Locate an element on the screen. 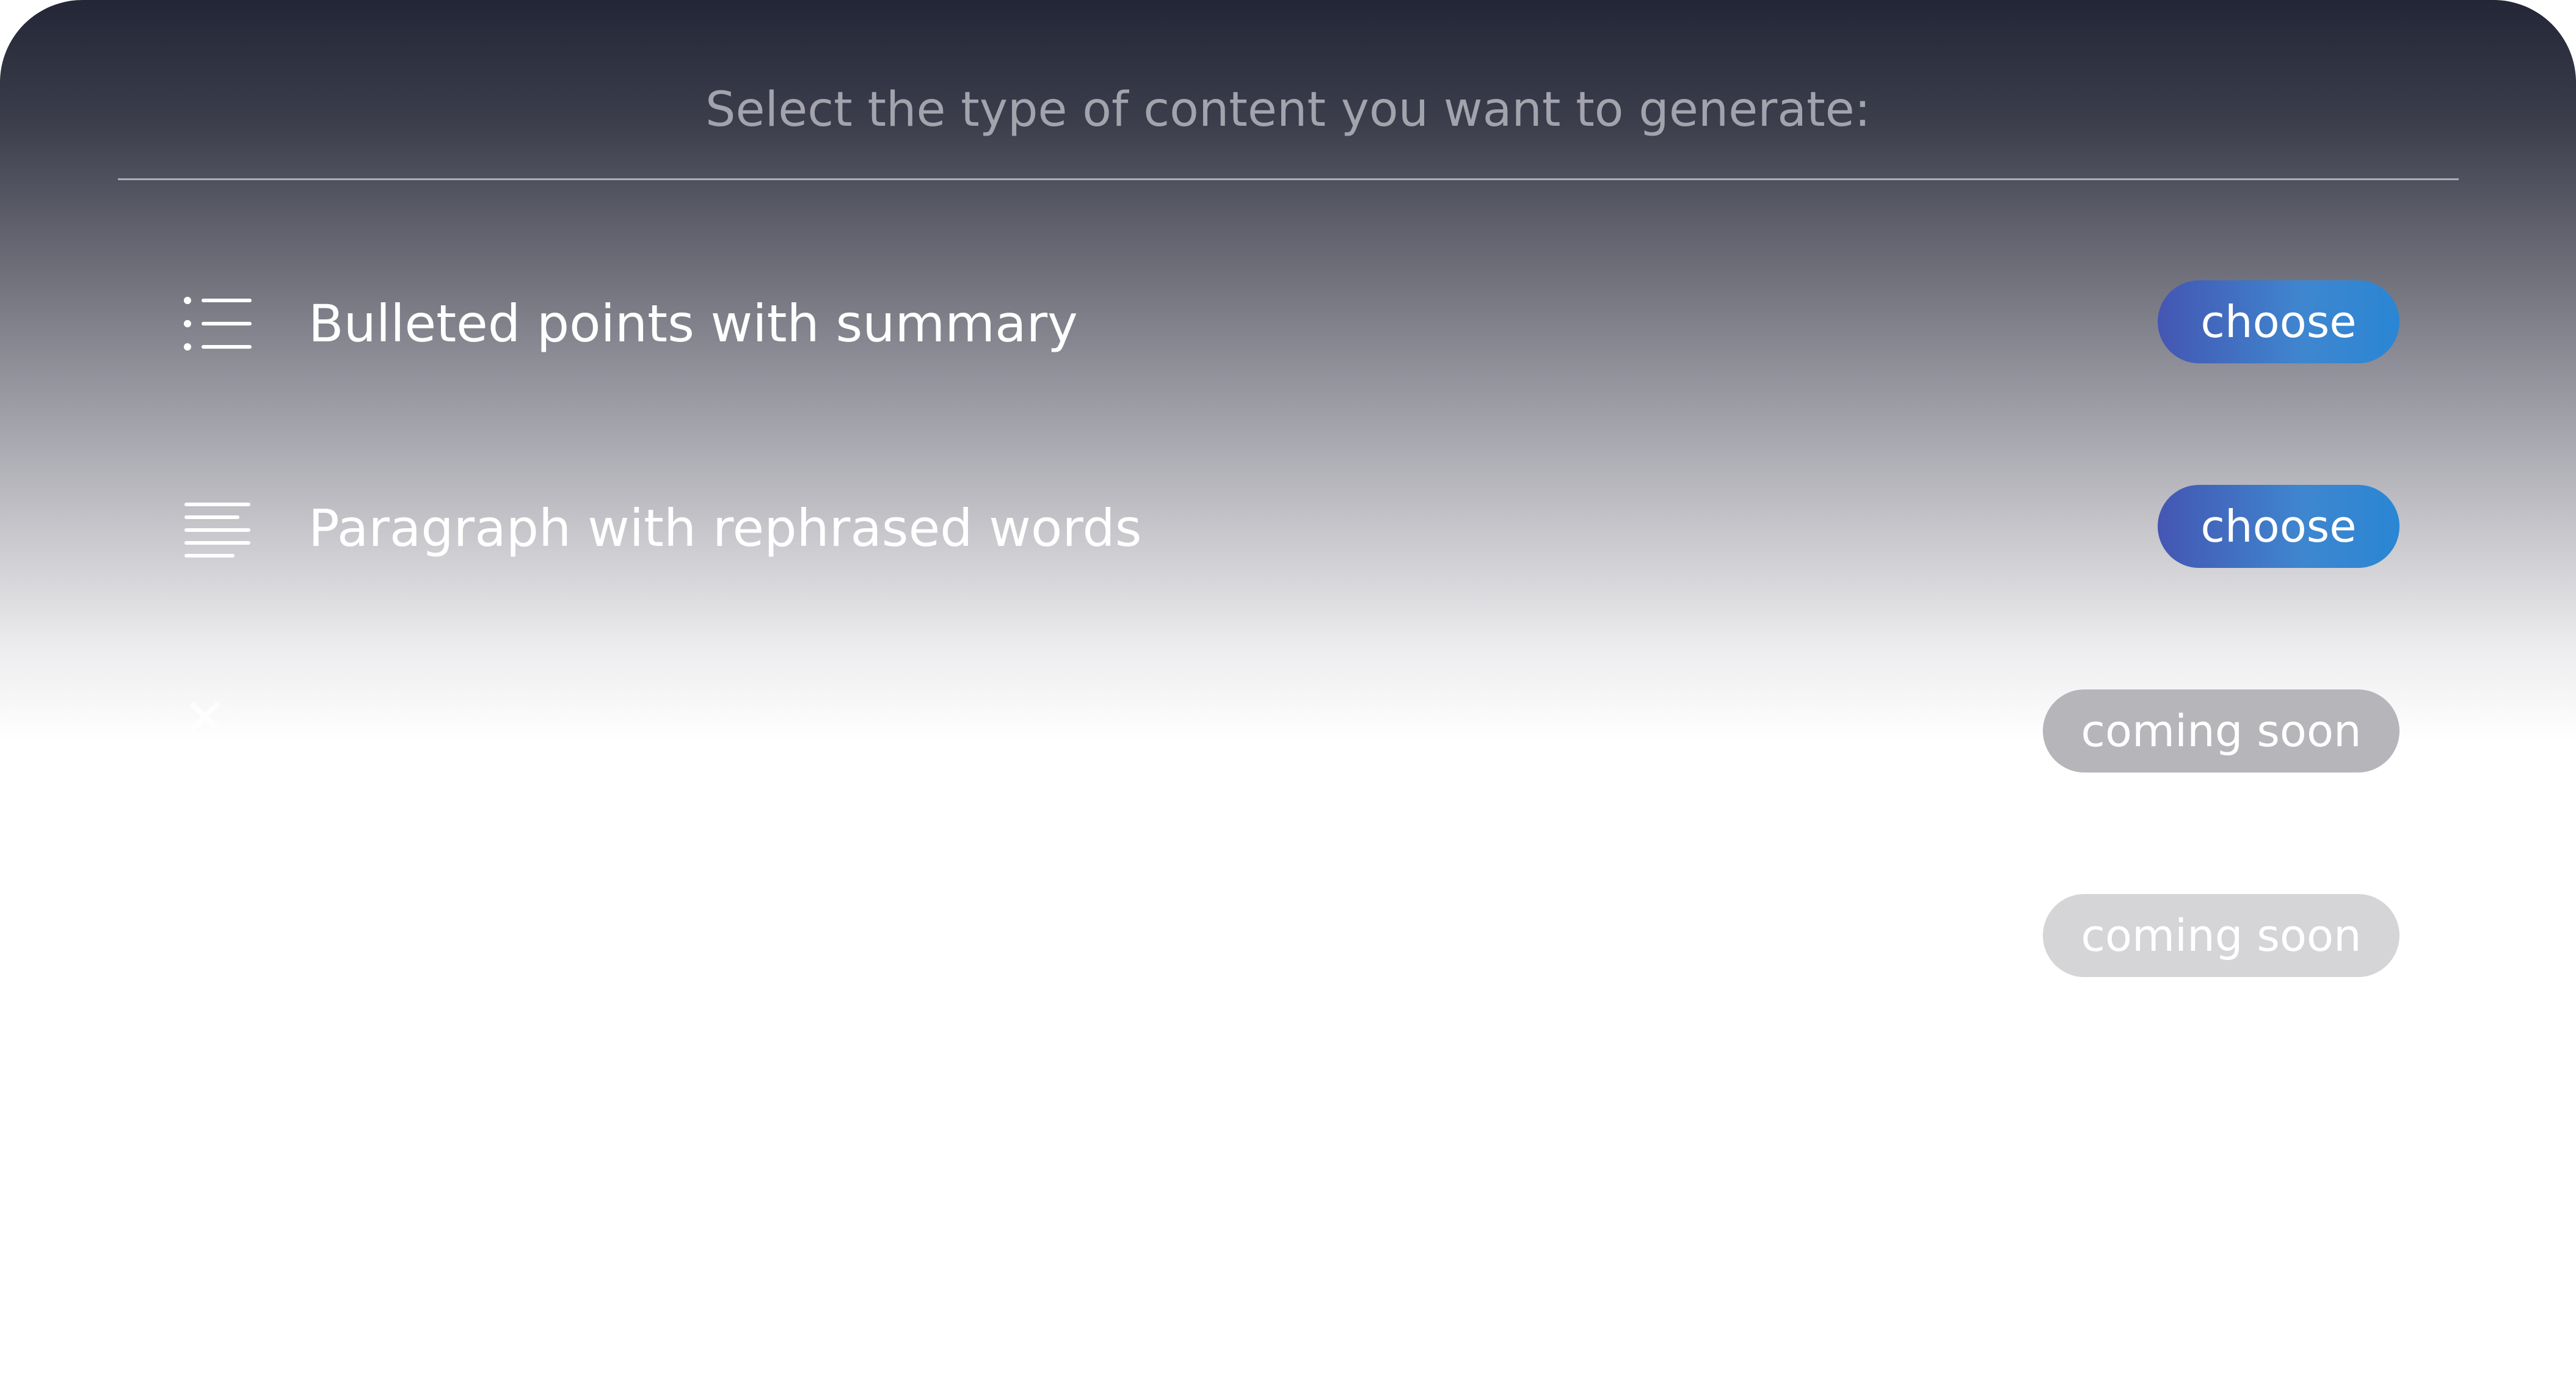 Image resolution: width=2576 pixels, height=1374 pixels. option-label-paragraph: Paragraph with rephrased words is located at coordinates (725, 528).